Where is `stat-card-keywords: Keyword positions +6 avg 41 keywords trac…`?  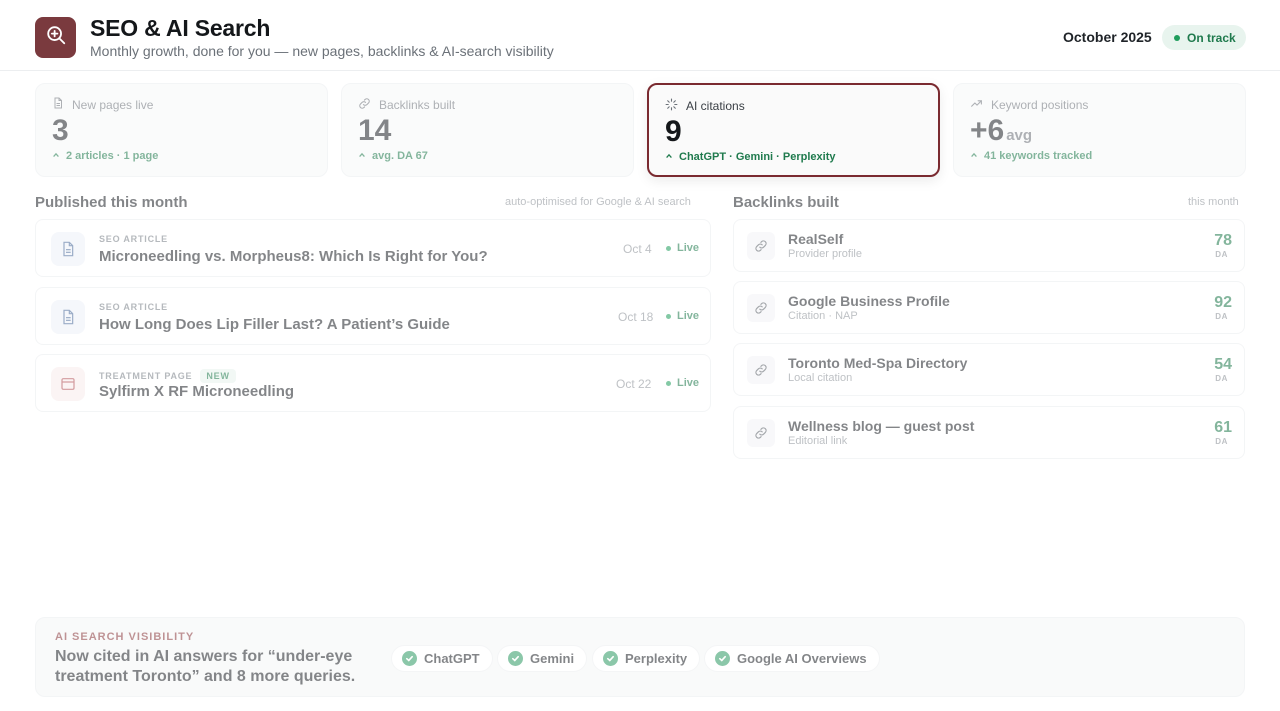 stat-card-keywords: Keyword positions +6 avg 41 keywords trac… is located at coordinates (1099, 130).